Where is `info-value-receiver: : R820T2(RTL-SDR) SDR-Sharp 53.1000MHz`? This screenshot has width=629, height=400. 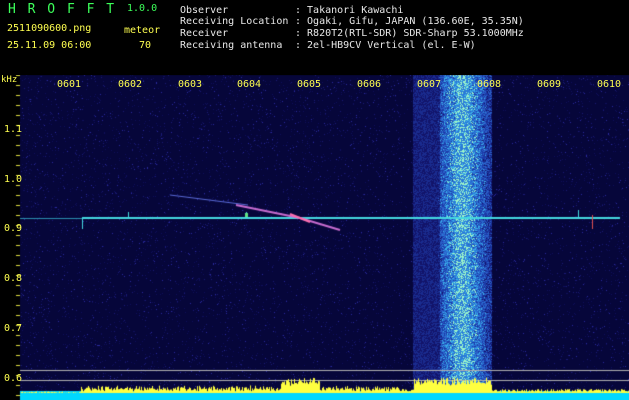 info-value-receiver: : R820T2(RTL-SDR) SDR-Sharp 53.1000MHz is located at coordinates (409, 33).